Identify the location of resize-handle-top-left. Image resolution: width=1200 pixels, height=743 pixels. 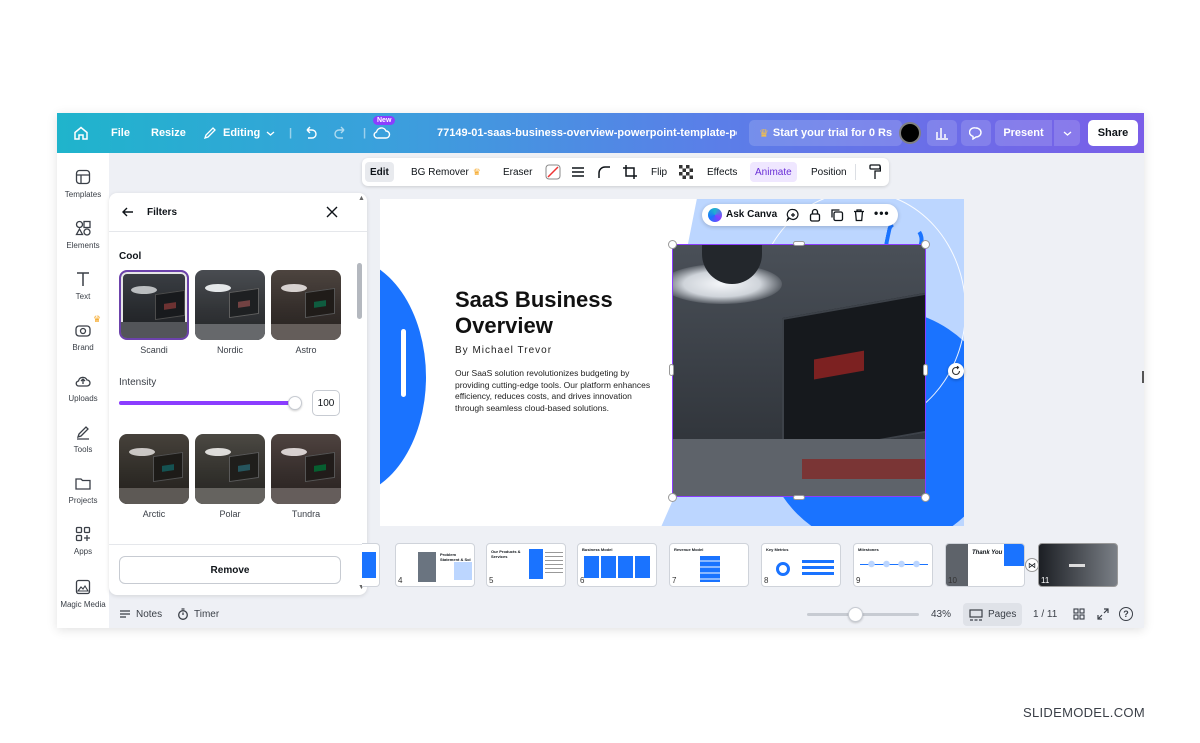
(672, 244).